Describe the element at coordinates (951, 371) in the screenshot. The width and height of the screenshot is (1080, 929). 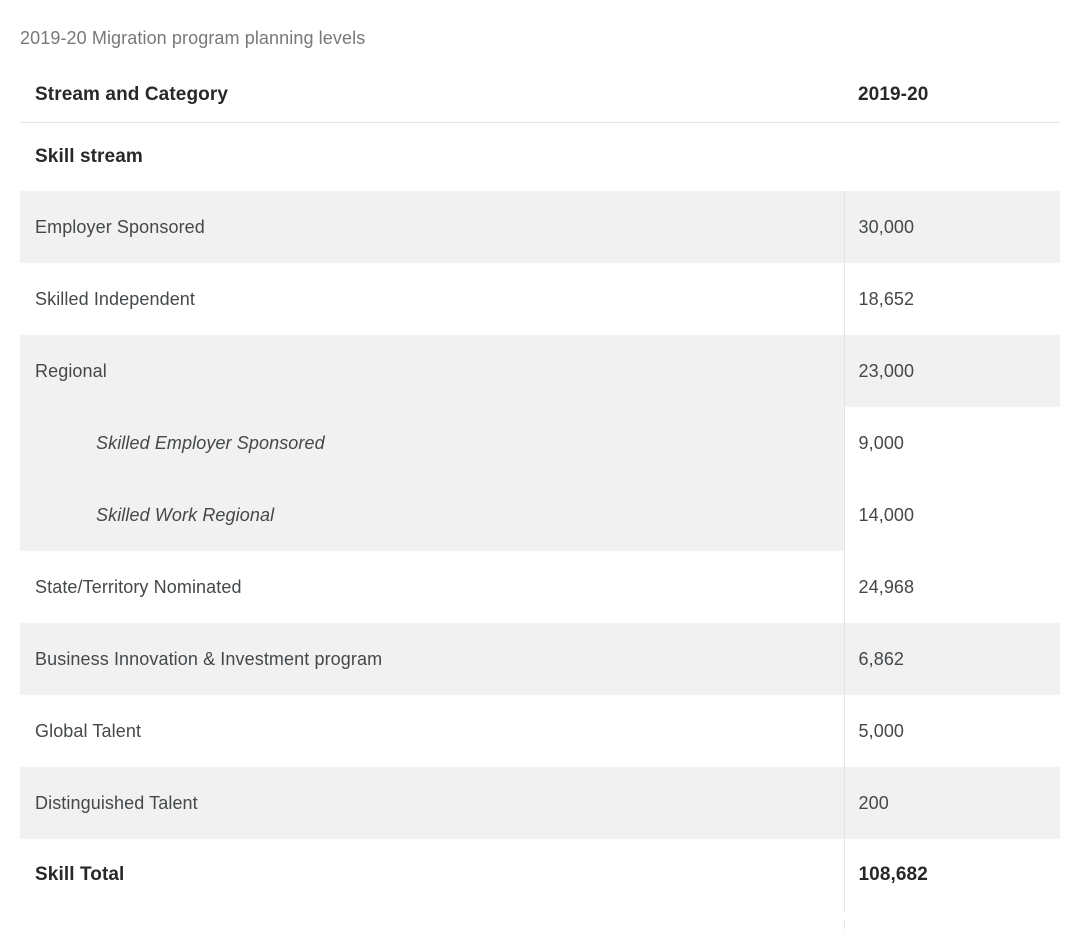
I see `row-value: 23,000` at that location.